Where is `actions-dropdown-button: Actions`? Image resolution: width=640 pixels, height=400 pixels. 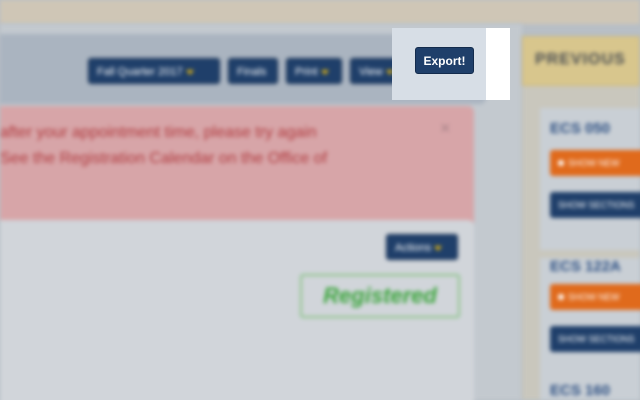
actions-dropdown-button: Actions is located at coordinates (422, 247).